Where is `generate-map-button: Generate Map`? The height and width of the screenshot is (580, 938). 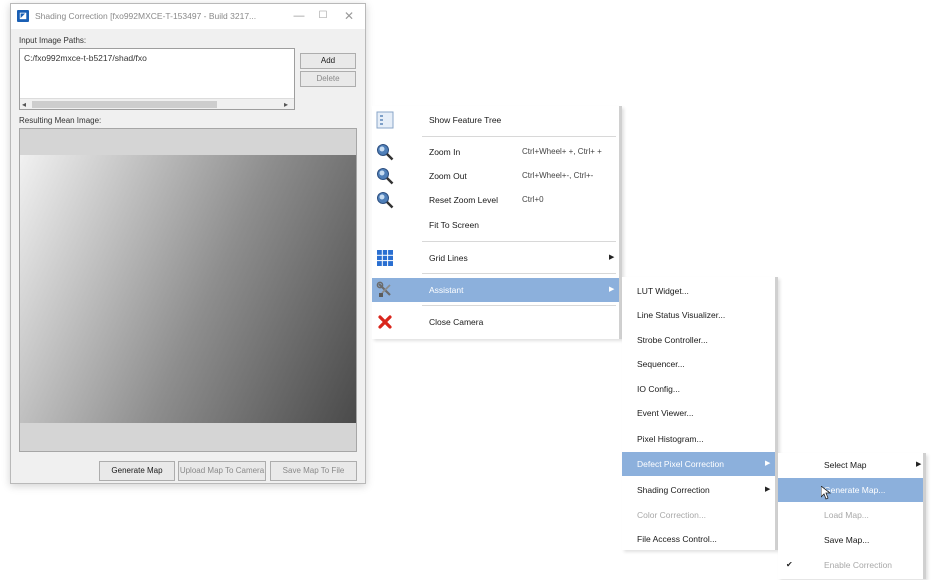
generate-map-button: Generate Map is located at coordinates (137, 471).